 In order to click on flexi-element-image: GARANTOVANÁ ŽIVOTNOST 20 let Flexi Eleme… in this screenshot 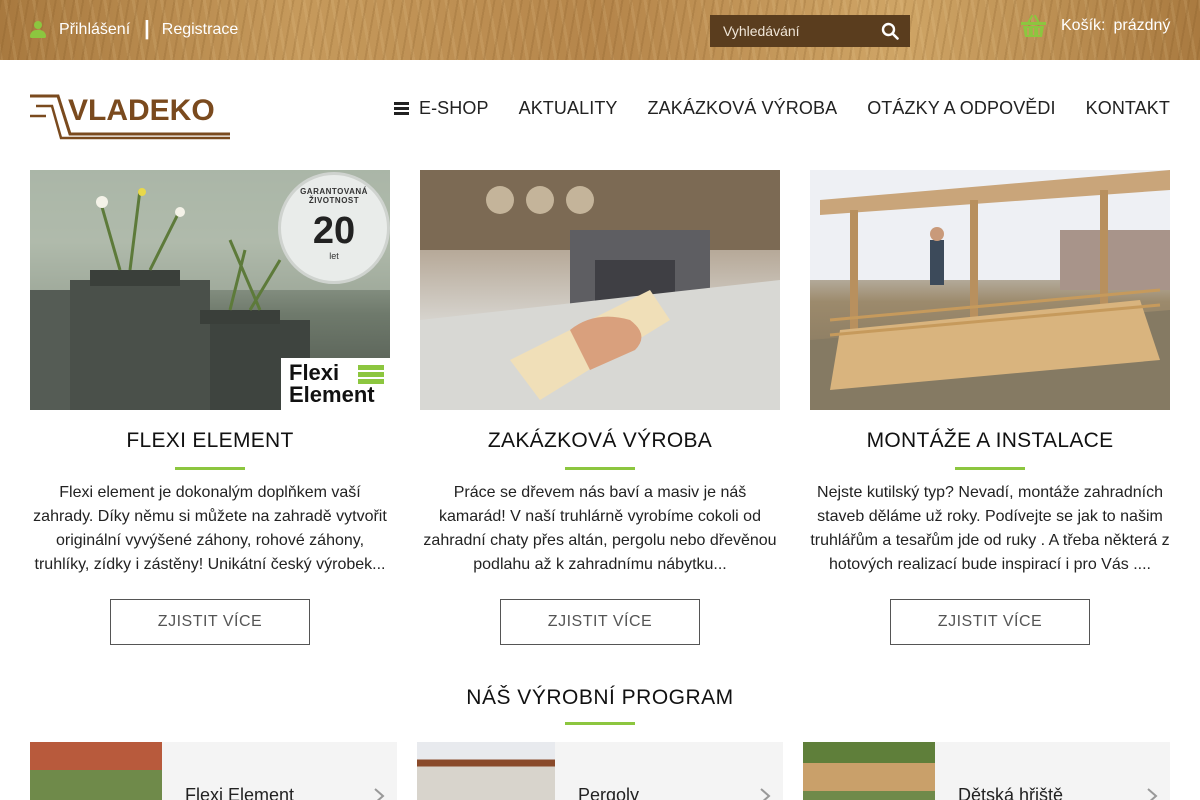, I will do `click(210, 290)`.